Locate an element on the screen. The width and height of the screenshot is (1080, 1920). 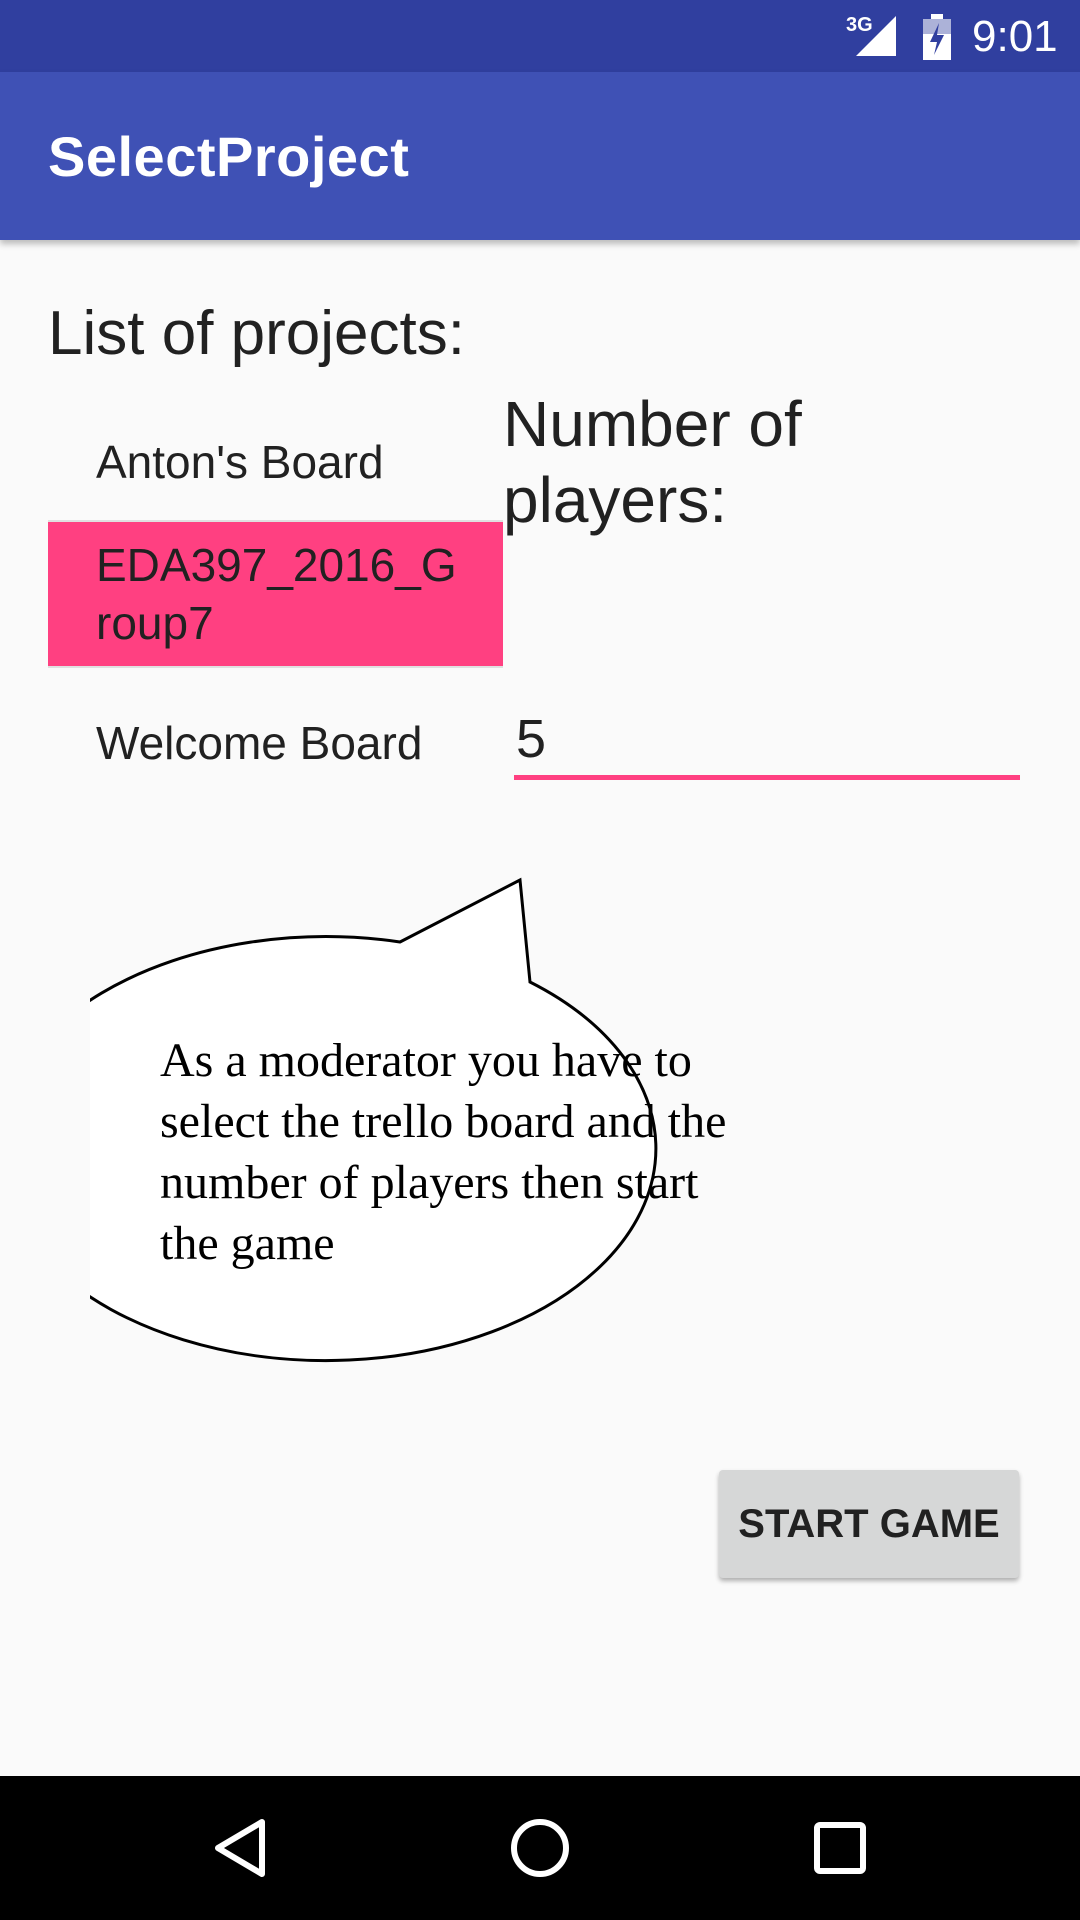
project-item-label: EDA397_2016_G roup7 is located at coordinates (276, 594).